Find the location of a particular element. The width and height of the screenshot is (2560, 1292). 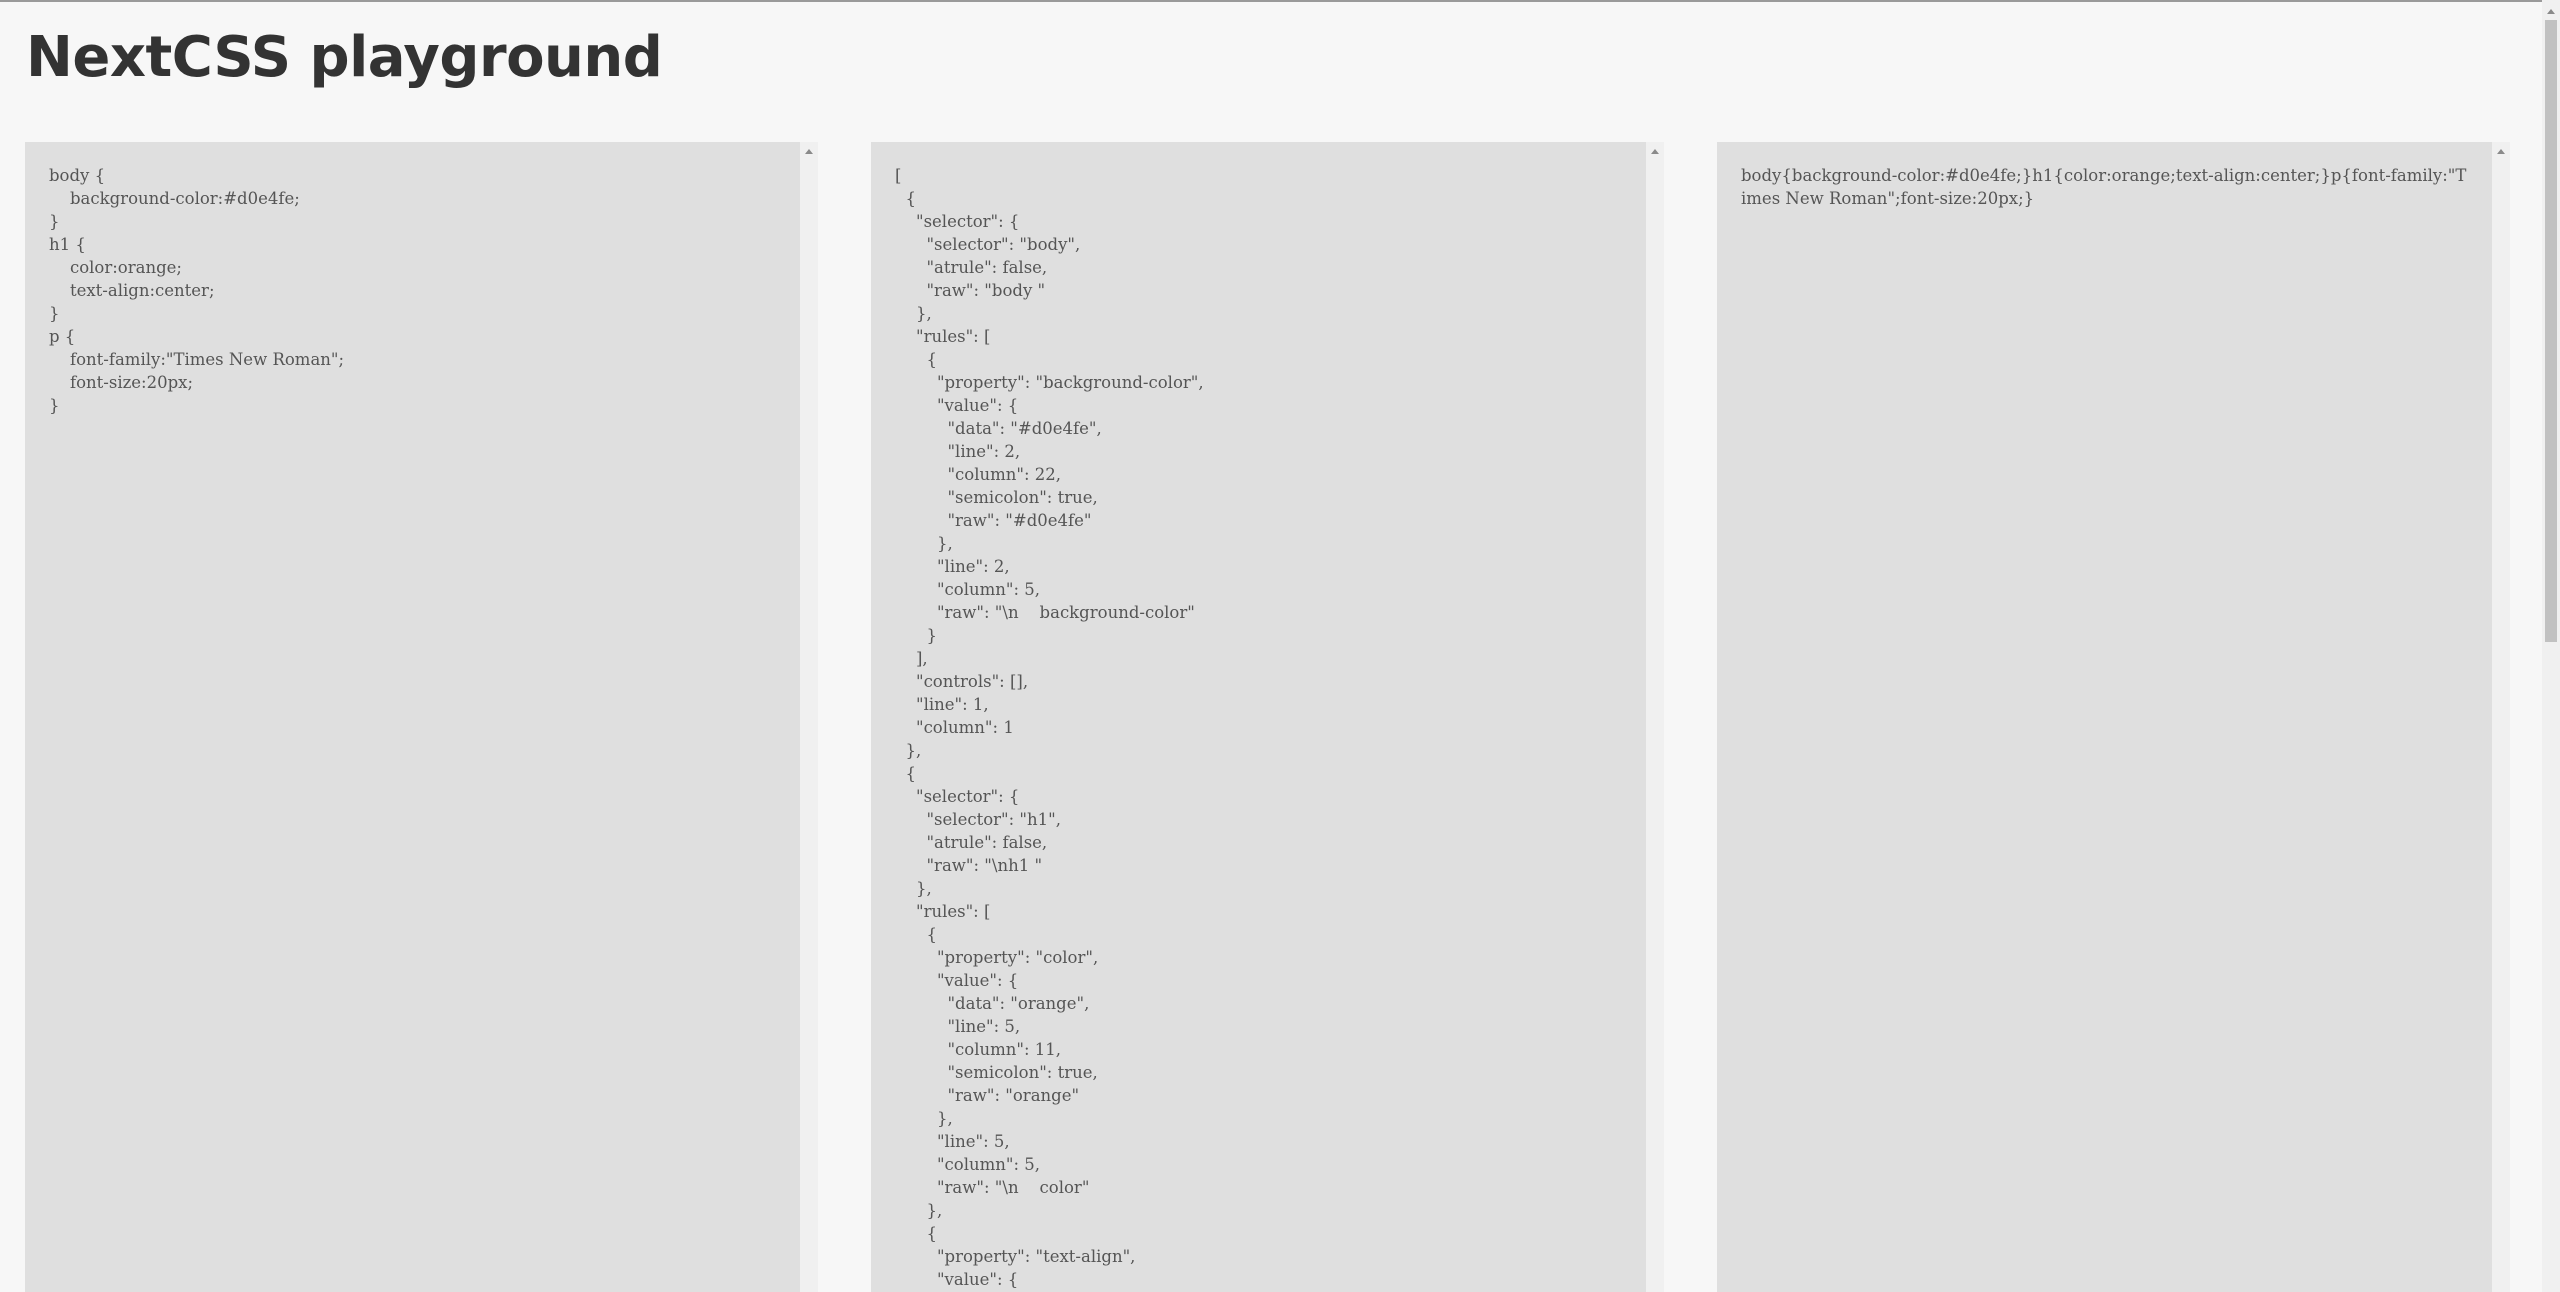

ast-output-scrollbar is located at coordinates (1655, 717).